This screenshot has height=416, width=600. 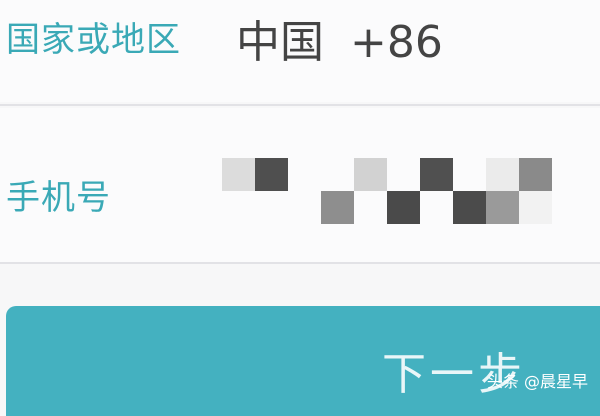 What do you see at coordinates (280, 42) in the screenshot?
I see `country-name: 中国` at bounding box center [280, 42].